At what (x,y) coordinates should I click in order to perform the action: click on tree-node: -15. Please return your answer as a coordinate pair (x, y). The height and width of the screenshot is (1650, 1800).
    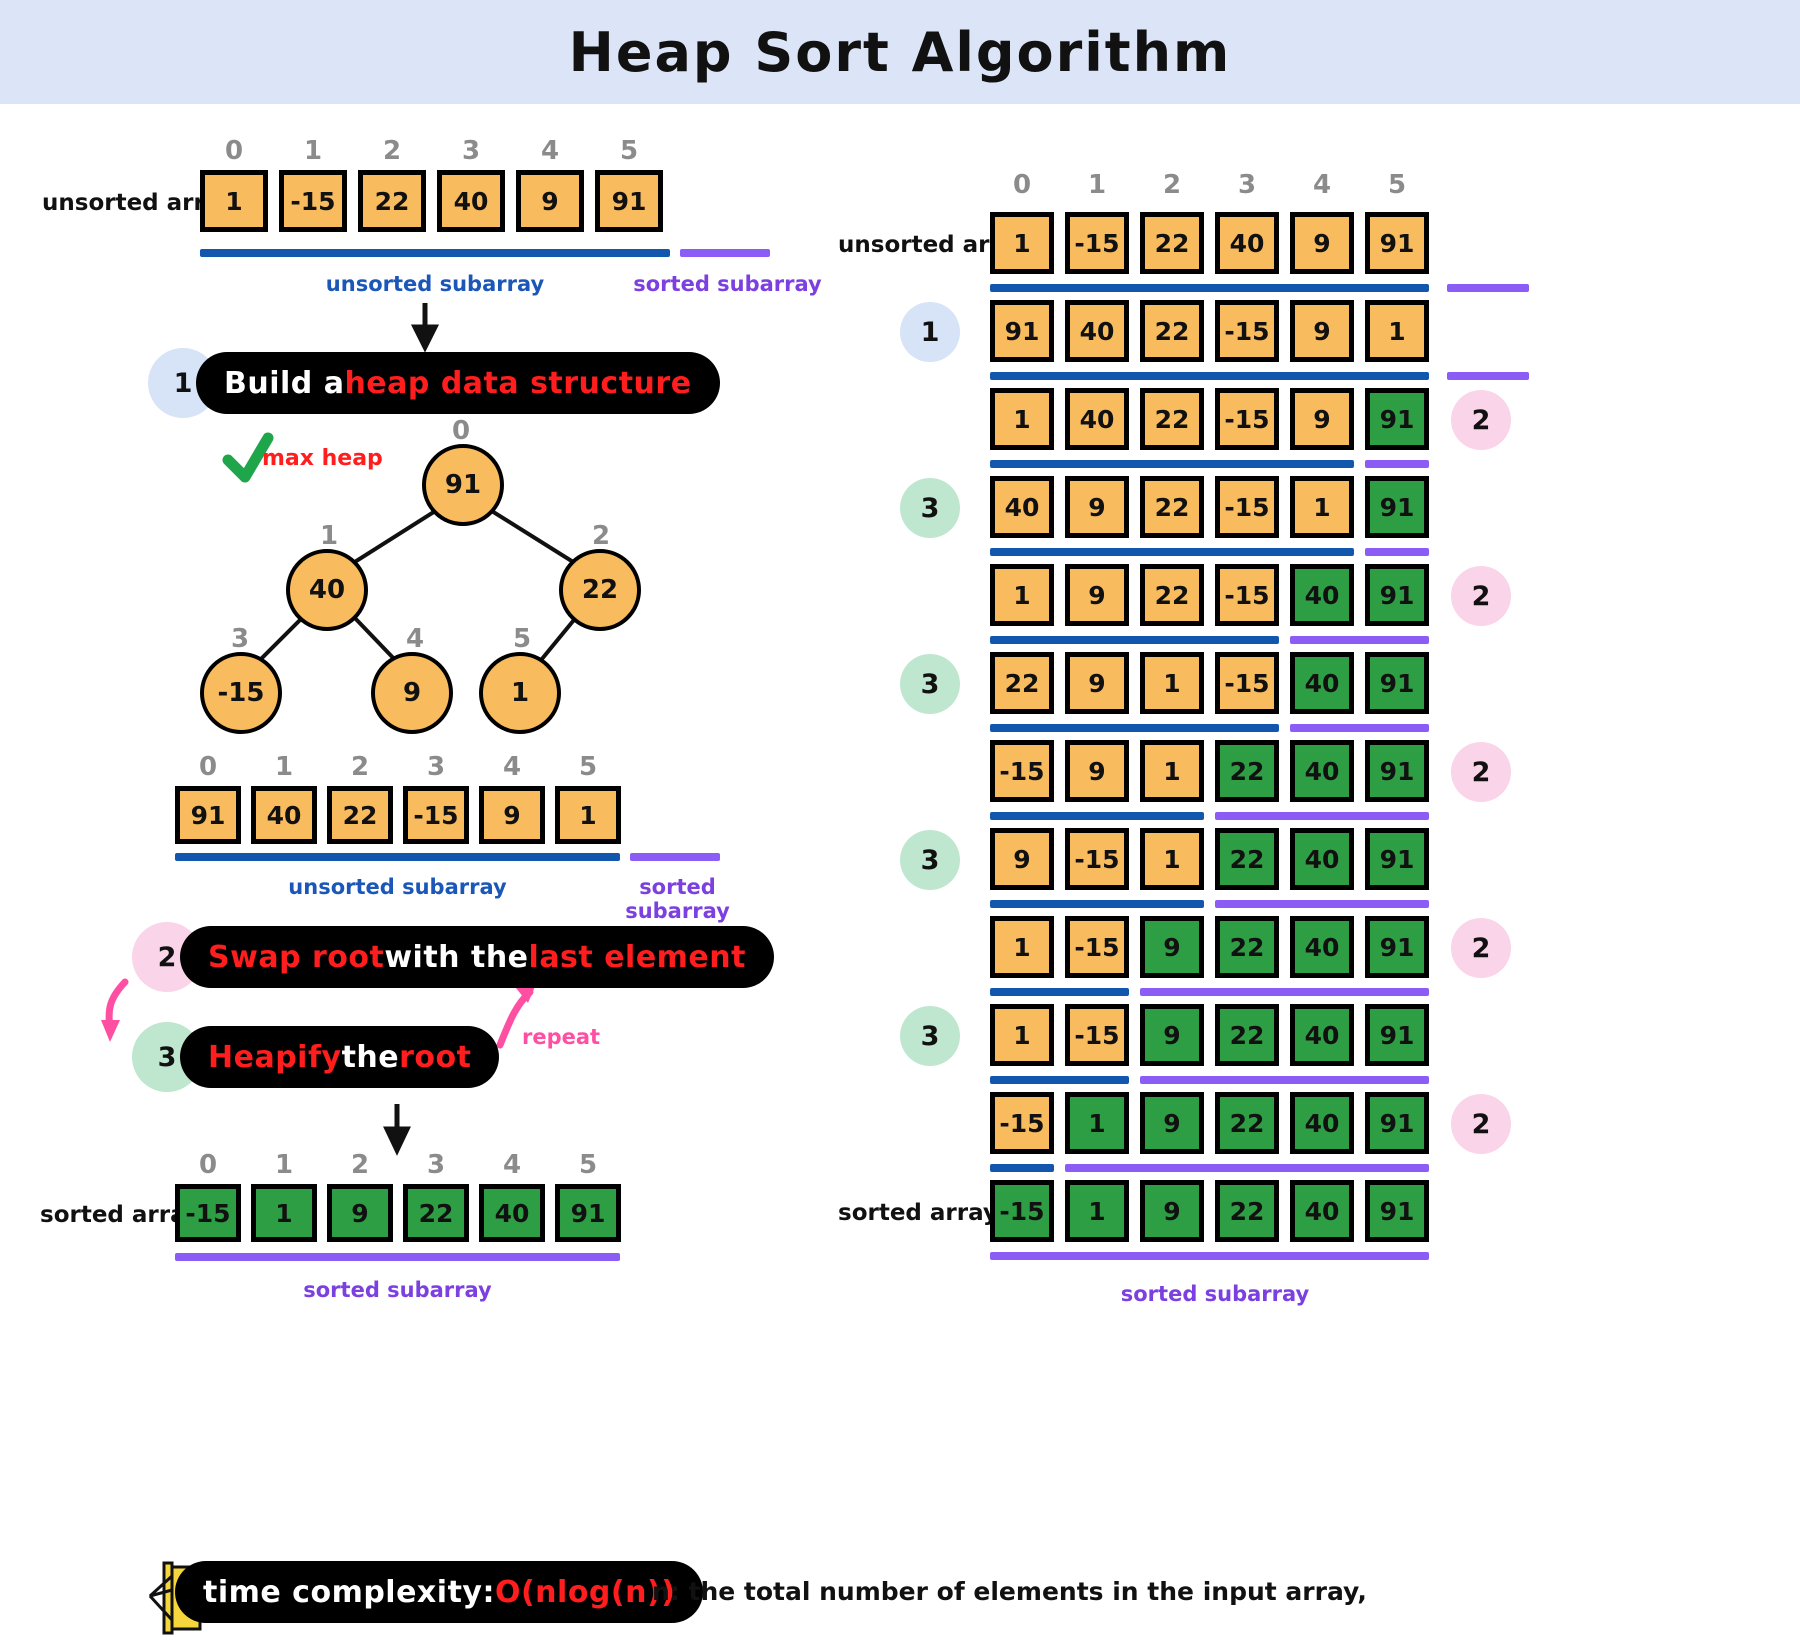
    Looking at the image, I should click on (241, 693).